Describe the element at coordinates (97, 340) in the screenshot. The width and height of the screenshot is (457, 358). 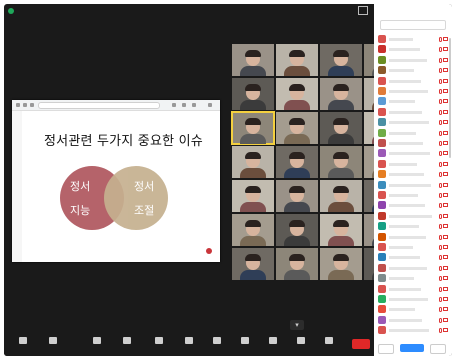
I see `security-shield-button` at that location.